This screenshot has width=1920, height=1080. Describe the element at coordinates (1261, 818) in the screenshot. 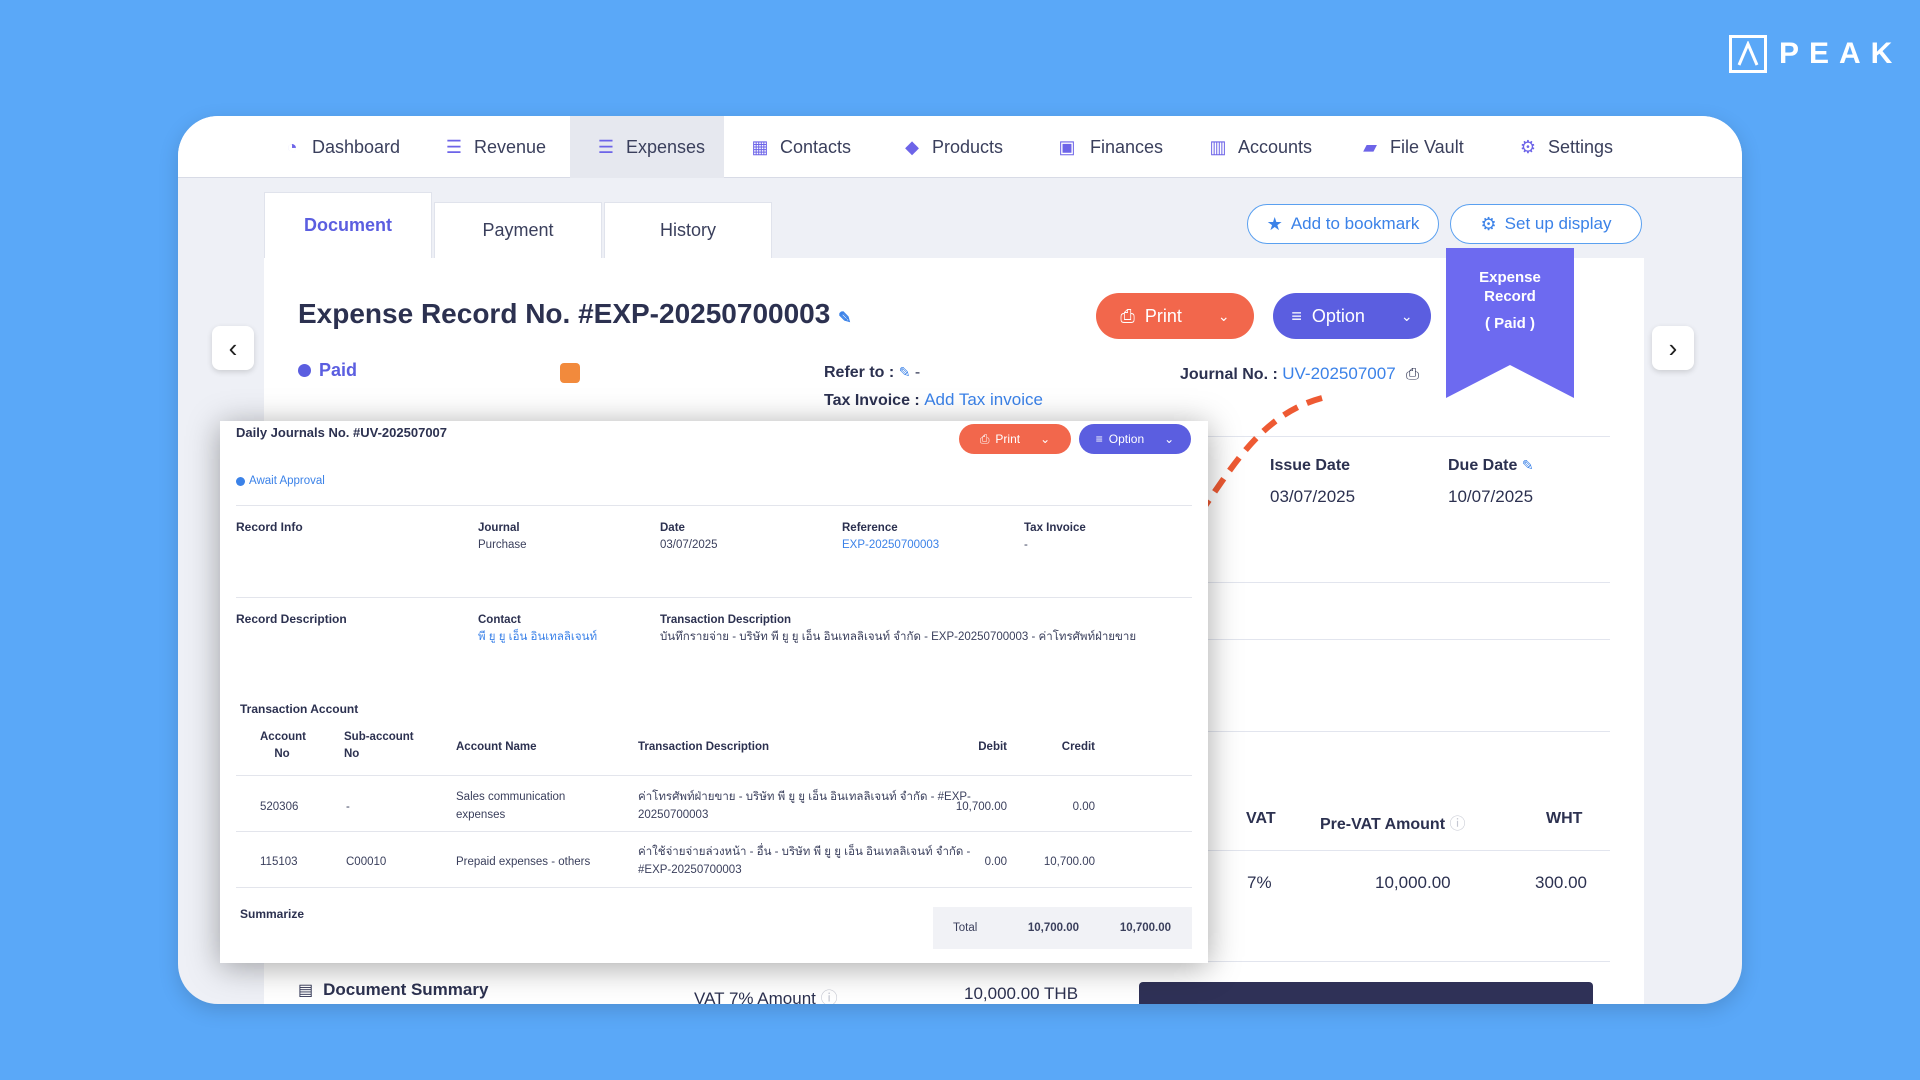

I see `vat-header: VAT` at that location.